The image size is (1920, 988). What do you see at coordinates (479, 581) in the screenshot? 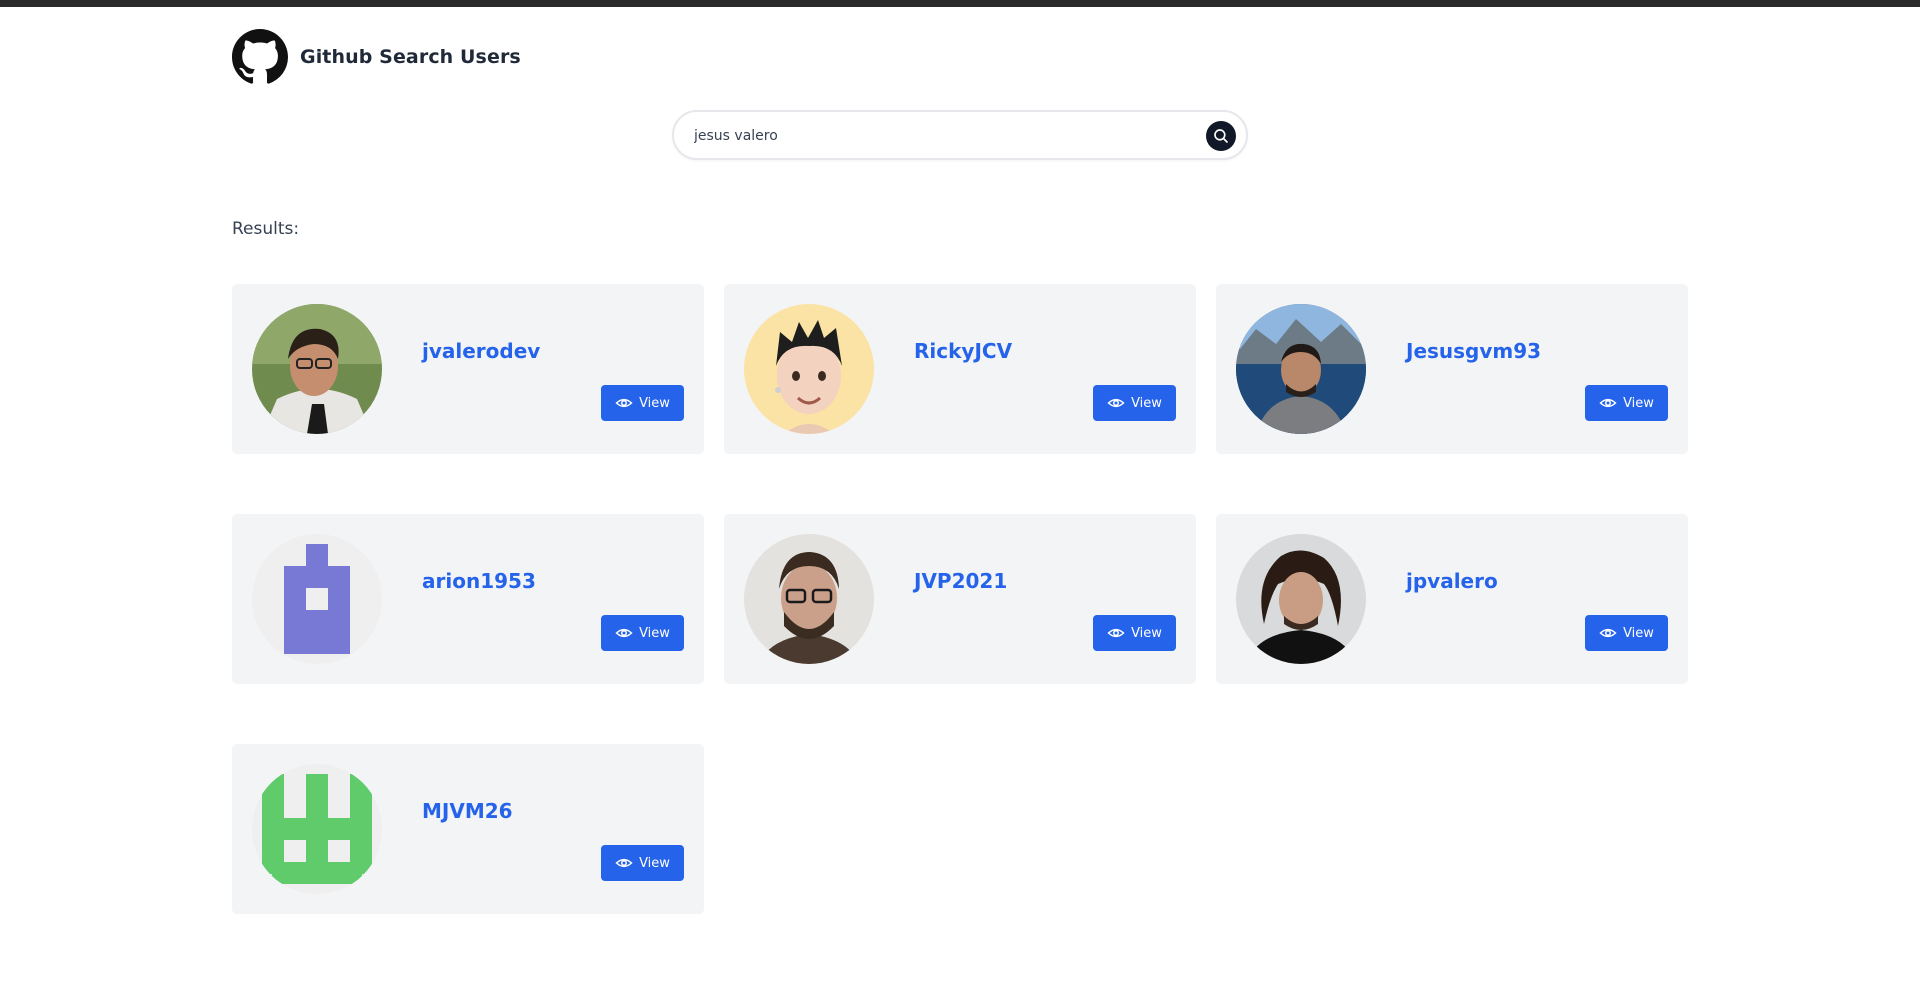
I see `user-login-link: arion1953` at bounding box center [479, 581].